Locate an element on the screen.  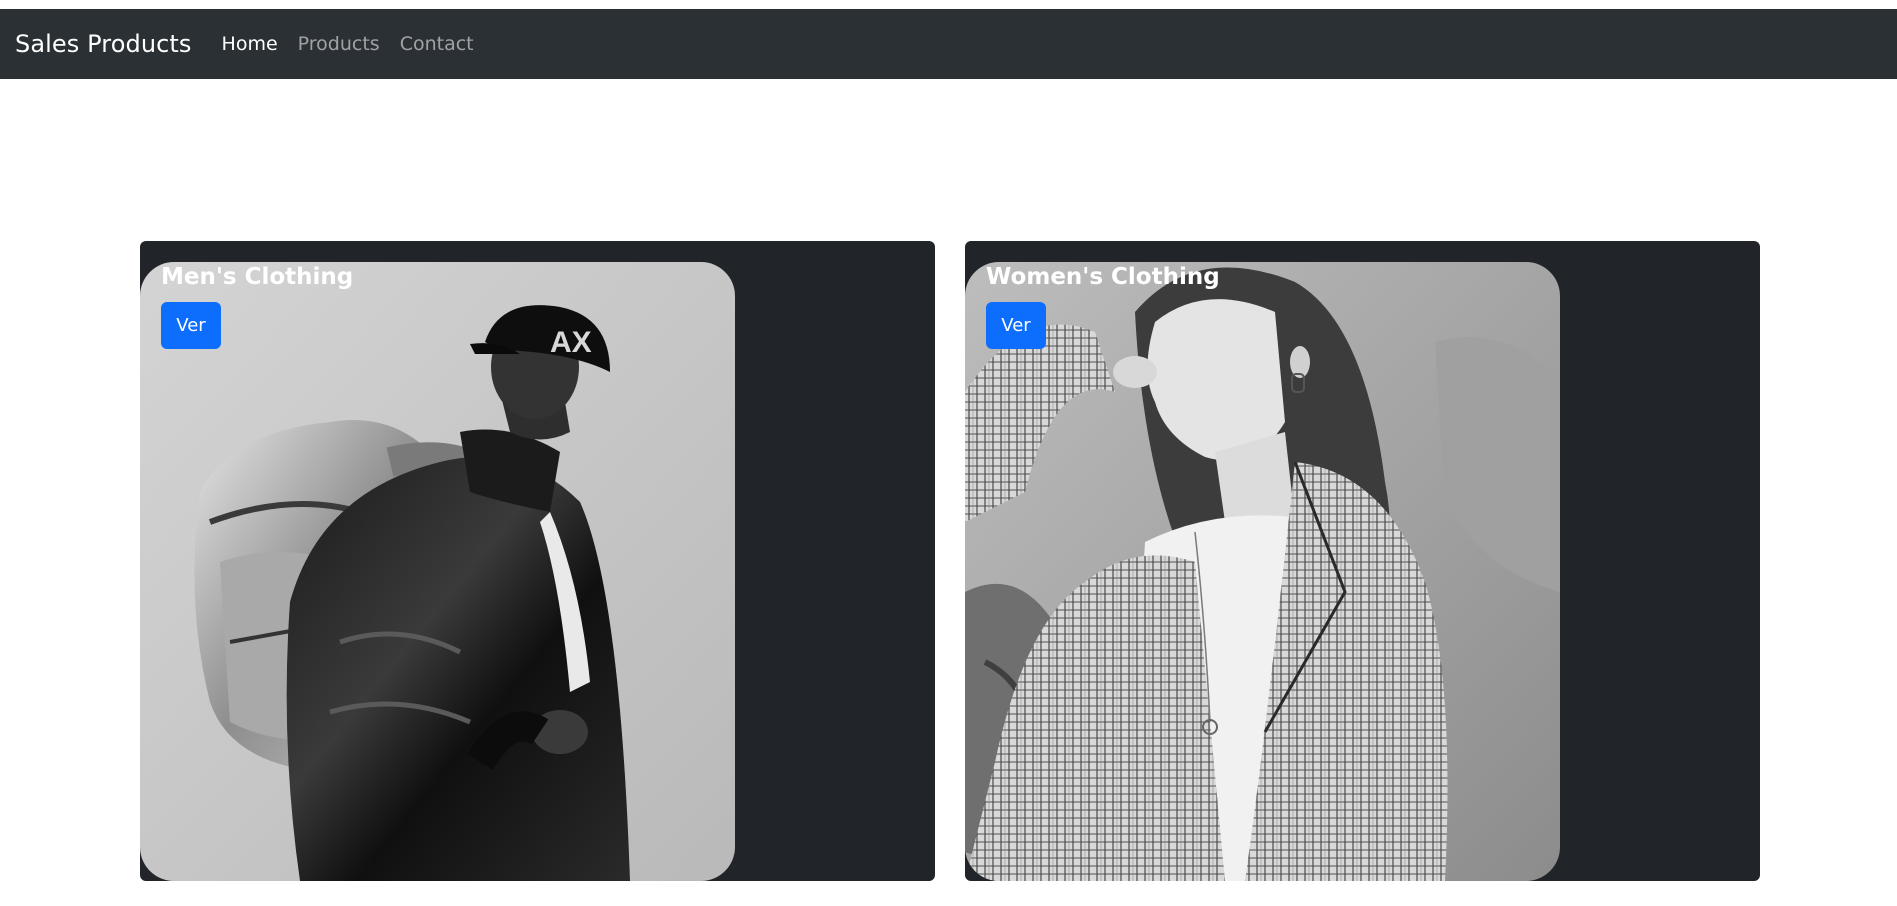
card-title: Men's Clothing is located at coordinates (257, 277).